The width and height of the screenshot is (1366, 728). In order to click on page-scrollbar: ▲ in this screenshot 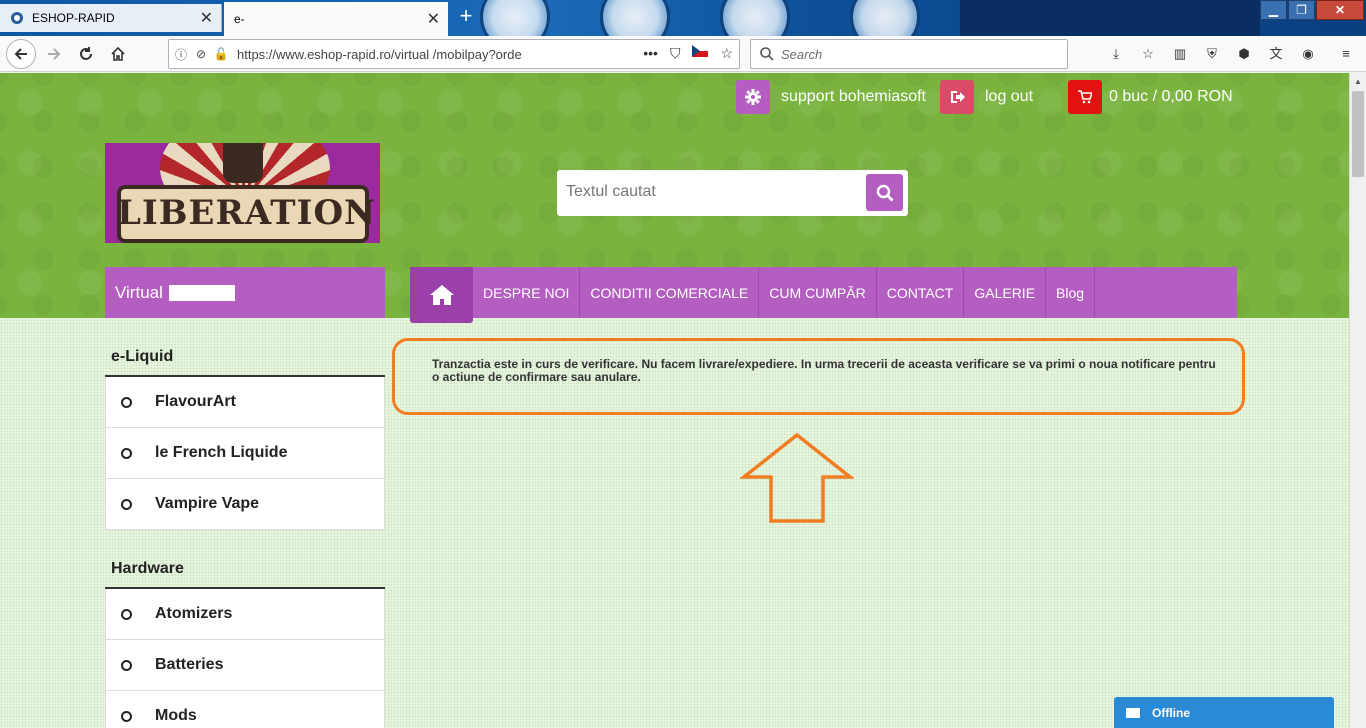, I will do `click(1357, 400)`.